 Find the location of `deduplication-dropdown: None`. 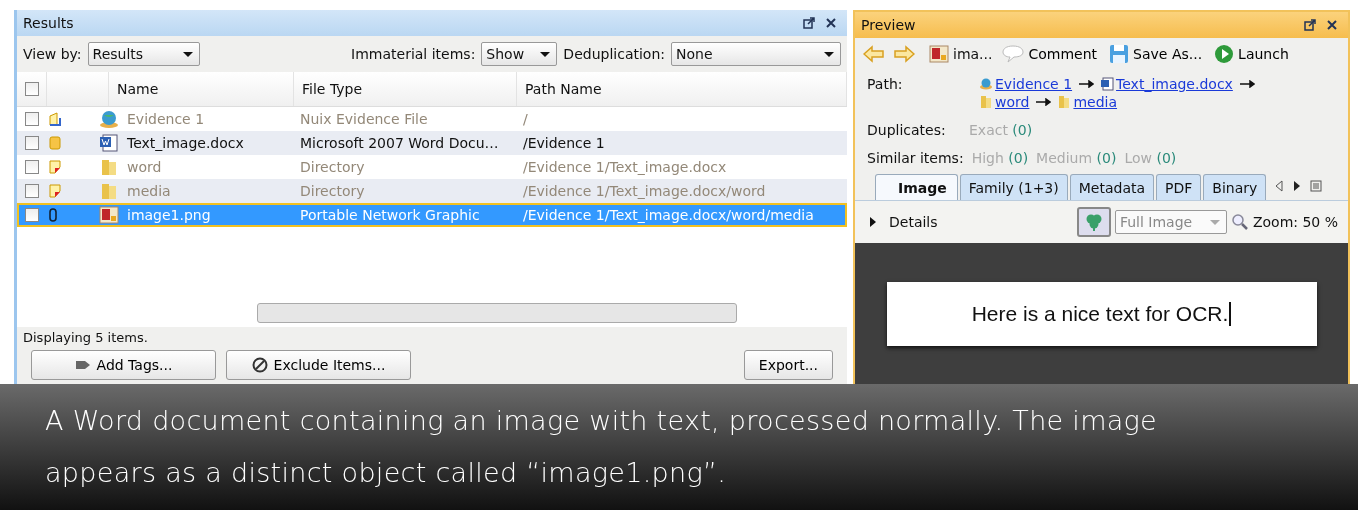

deduplication-dropdown: None is located at coordinates (756, 54).